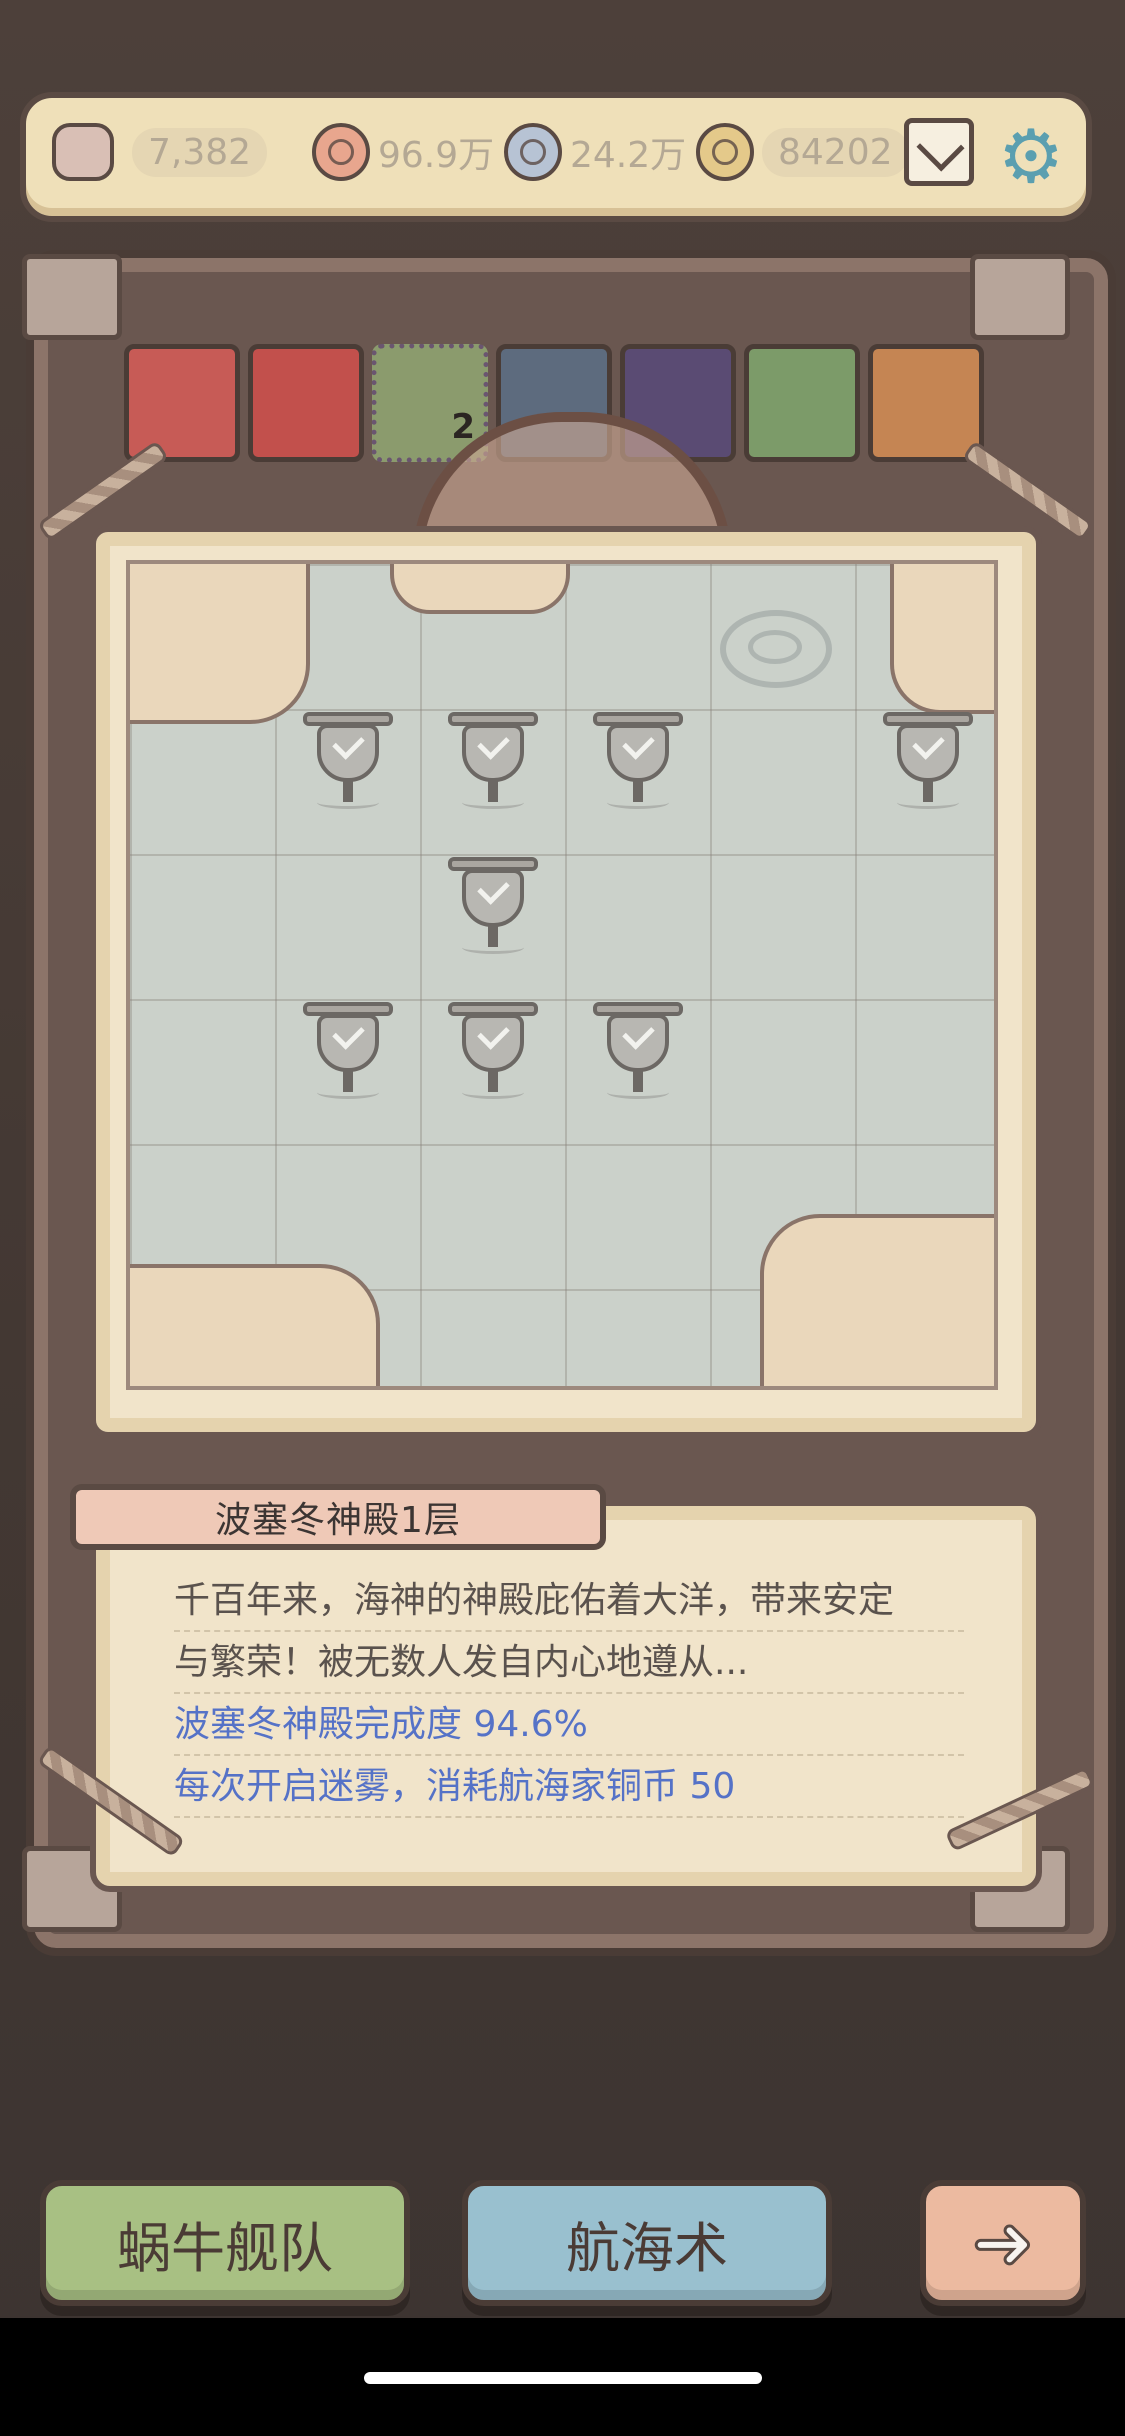 Image resolution: width=1125 pixels, height=2436 pixels. Describe the element at coordinates (569, 1787) in the screenshot. I see `fog-cost: 每次开启迷雾，消耗航海家铜币 50` at that location.